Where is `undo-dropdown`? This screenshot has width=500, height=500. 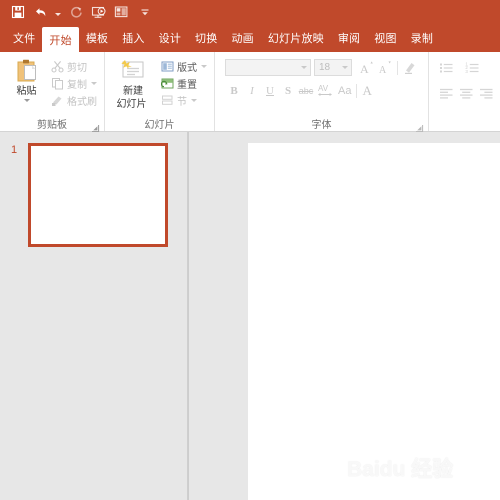 undo-dropdown is located at coordinates (58, 12).